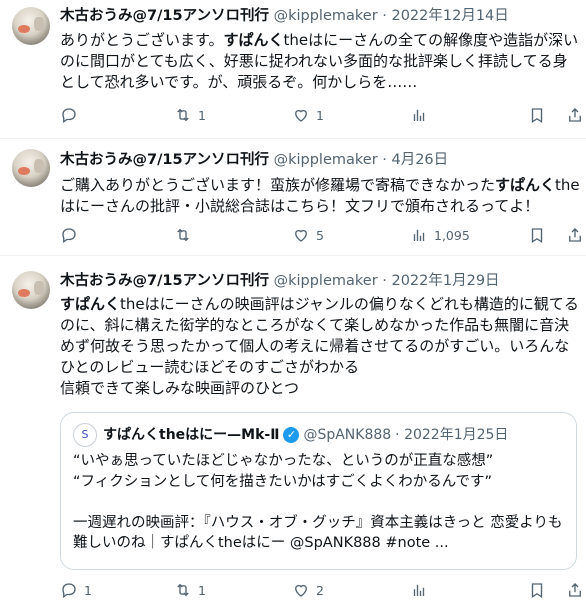  Describe the element at coordinates (88, 590) in the screenshot. I see `reply-count: 1` at that location.